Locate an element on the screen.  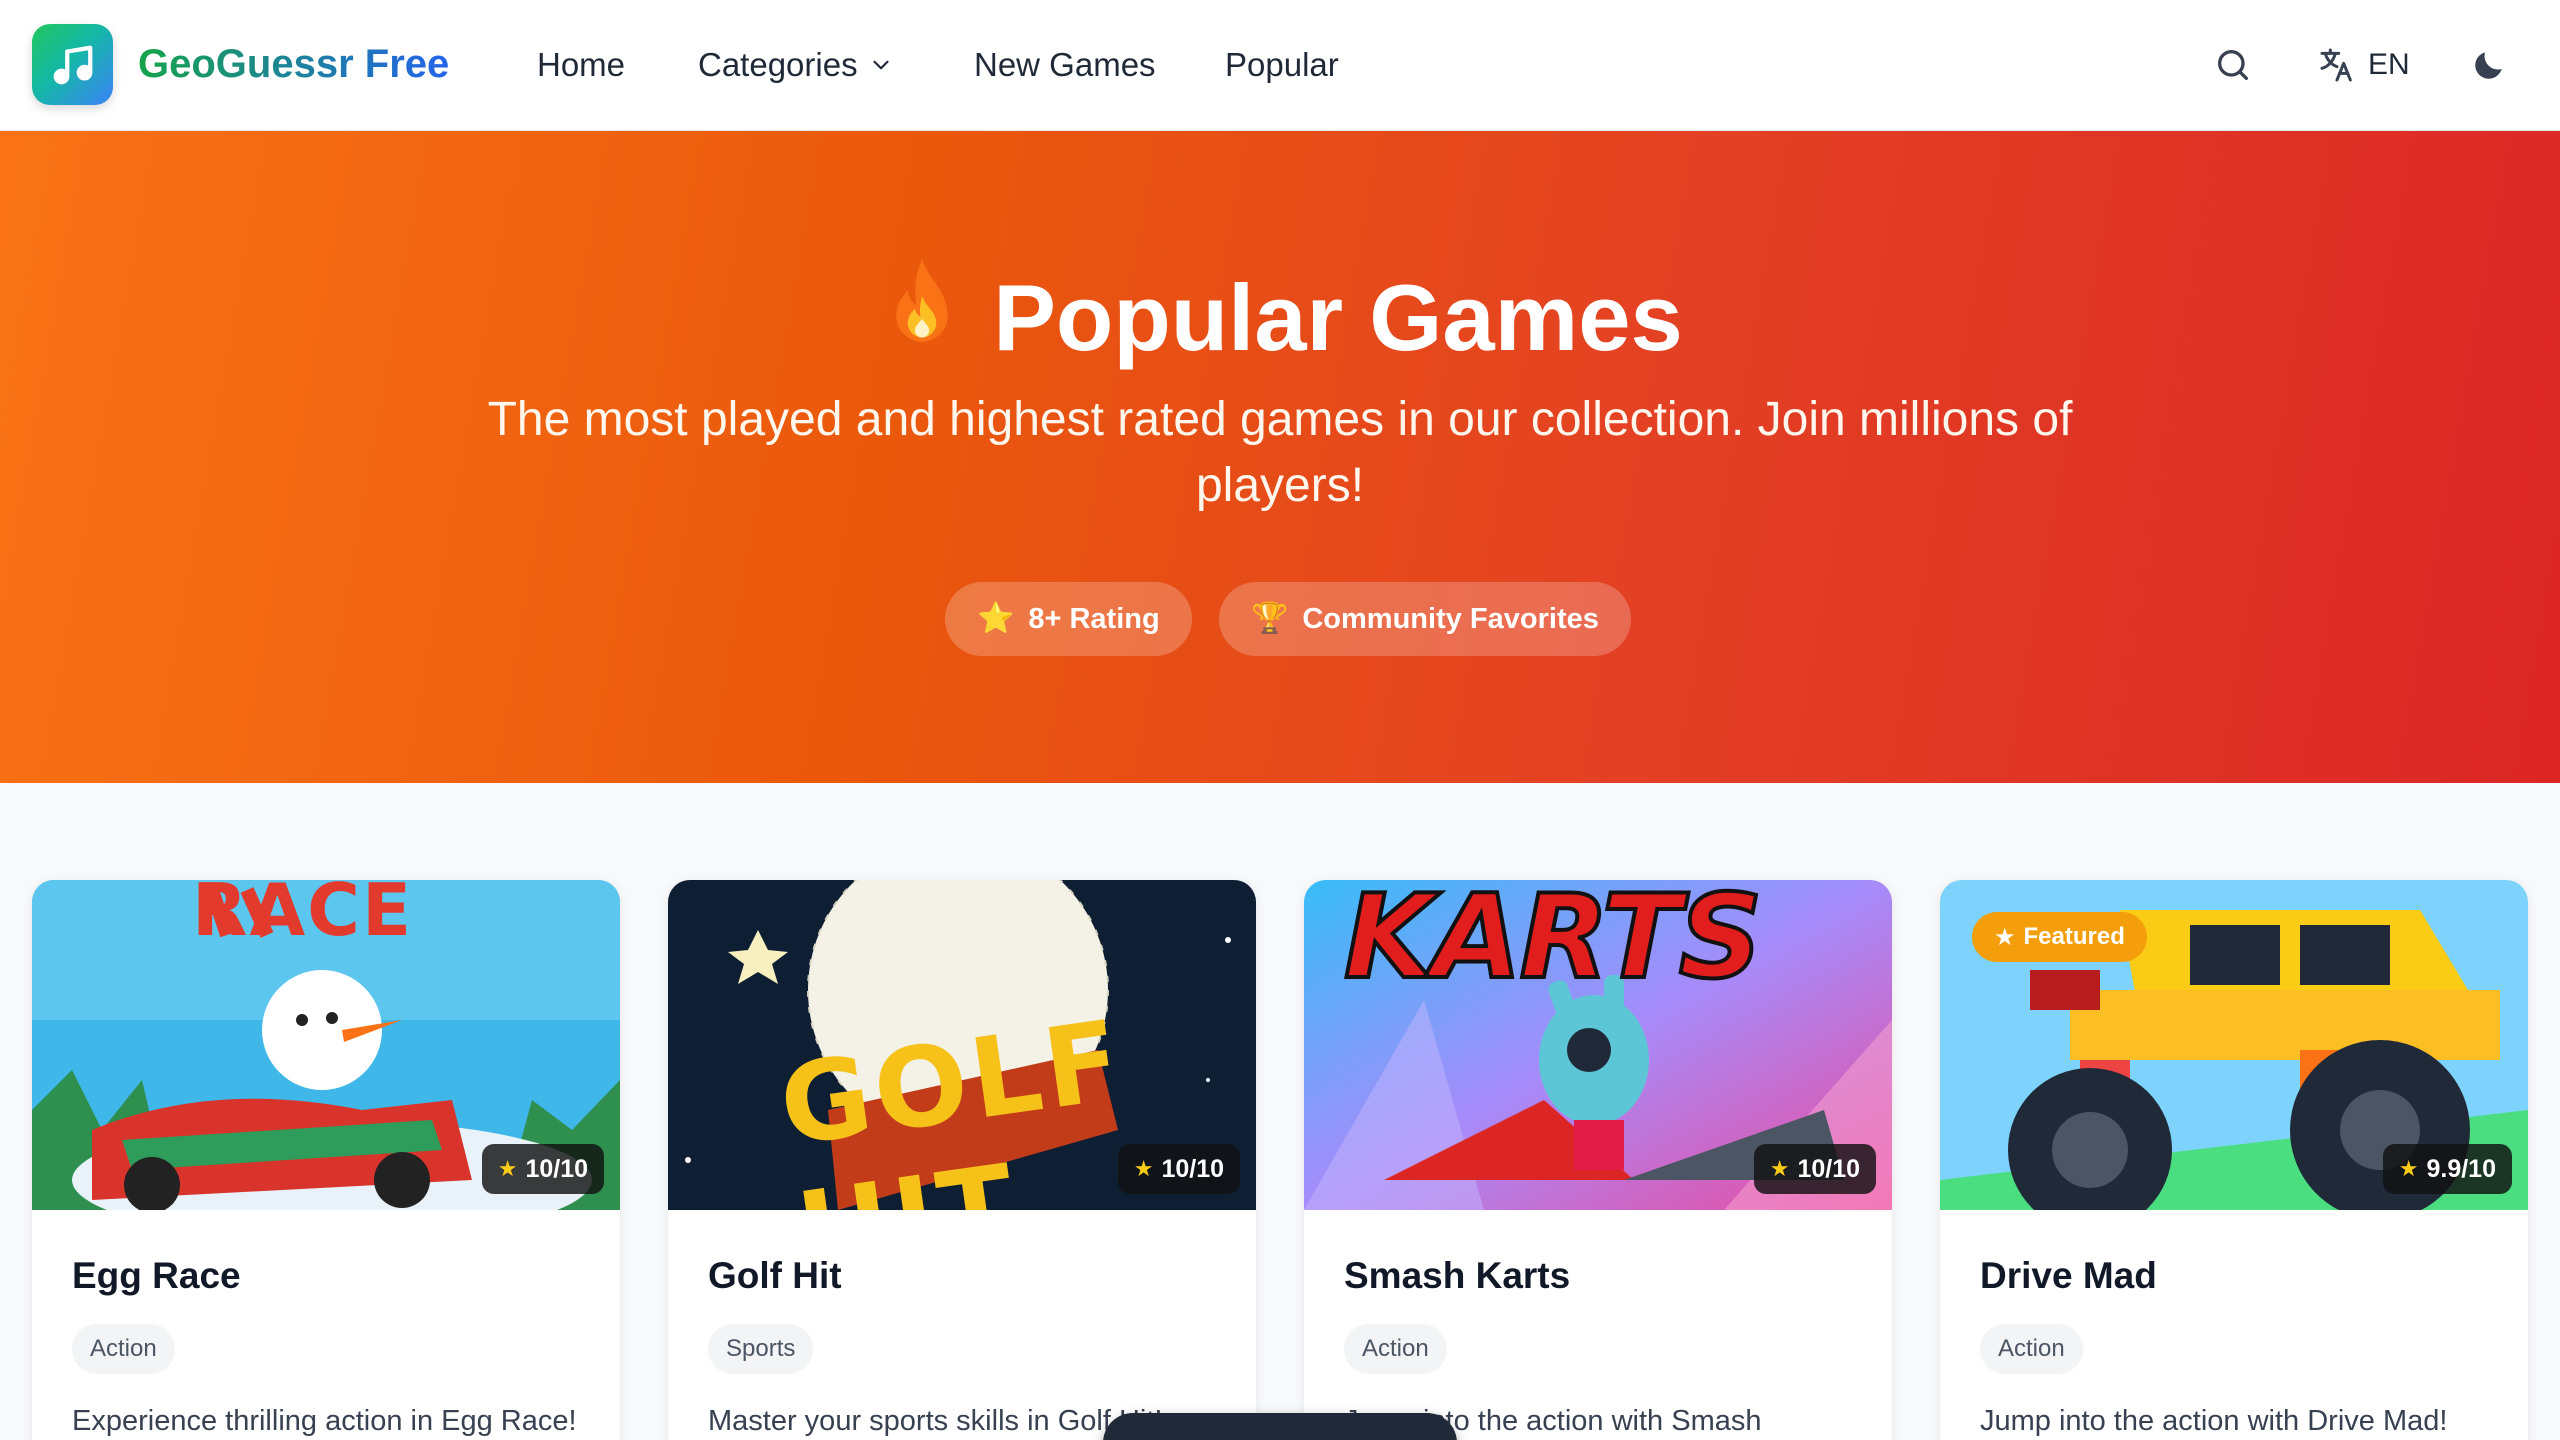
game-description: Jump into the action with Drive Mad! is located at coordinates (2214, 1421).